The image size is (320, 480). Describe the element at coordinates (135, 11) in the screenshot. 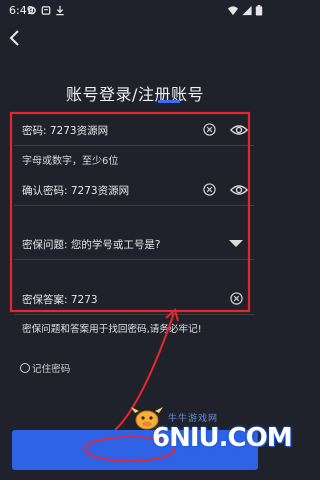

I see `status-bar: 6:49` at that location.